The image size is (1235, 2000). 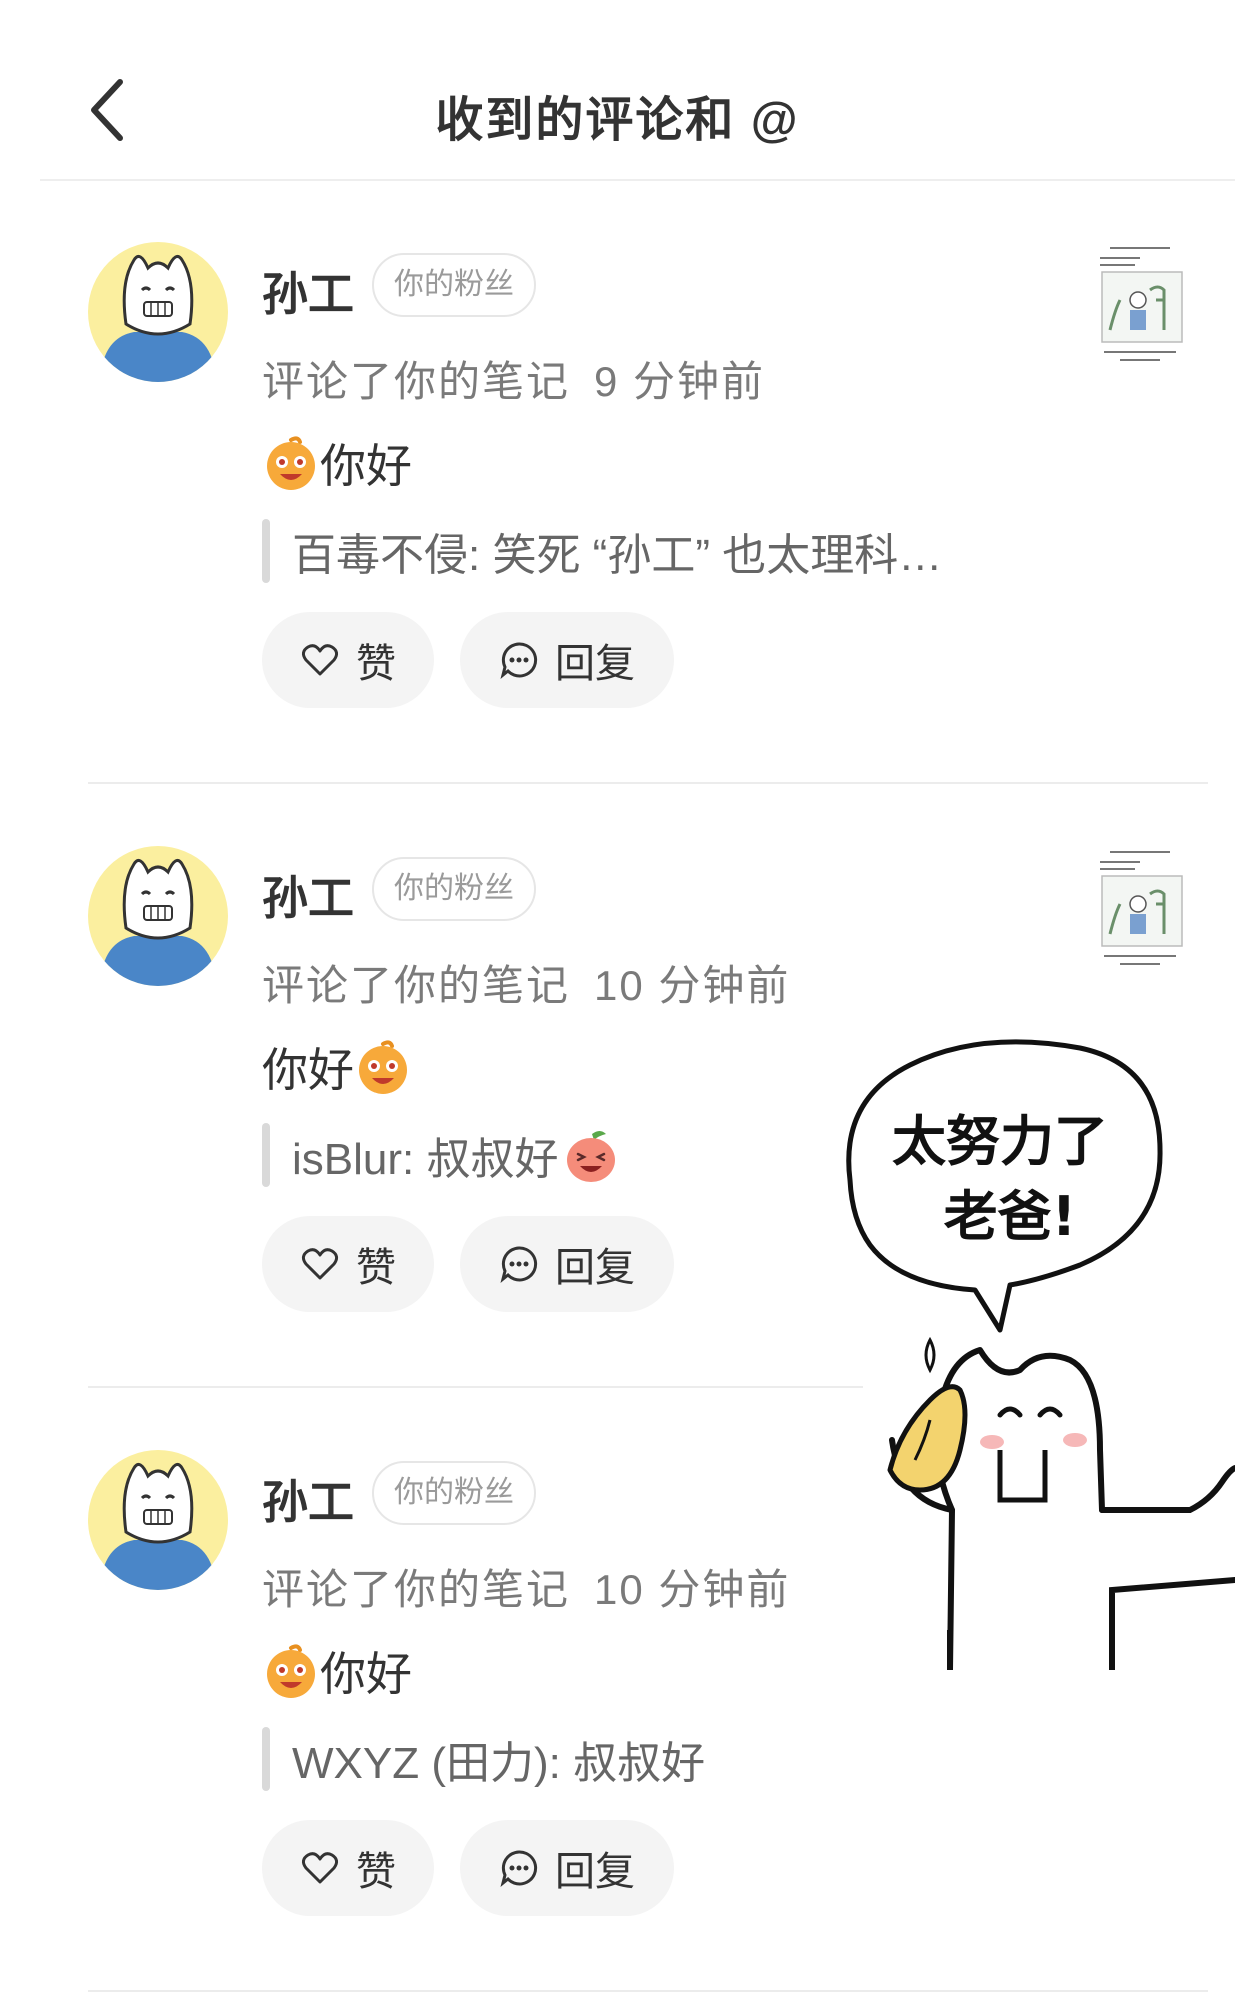 What do you see at coordinates (617, 120) in the screenshot?
I see `page-title: 收到的评论和 @` at bounding box center [617, 120].